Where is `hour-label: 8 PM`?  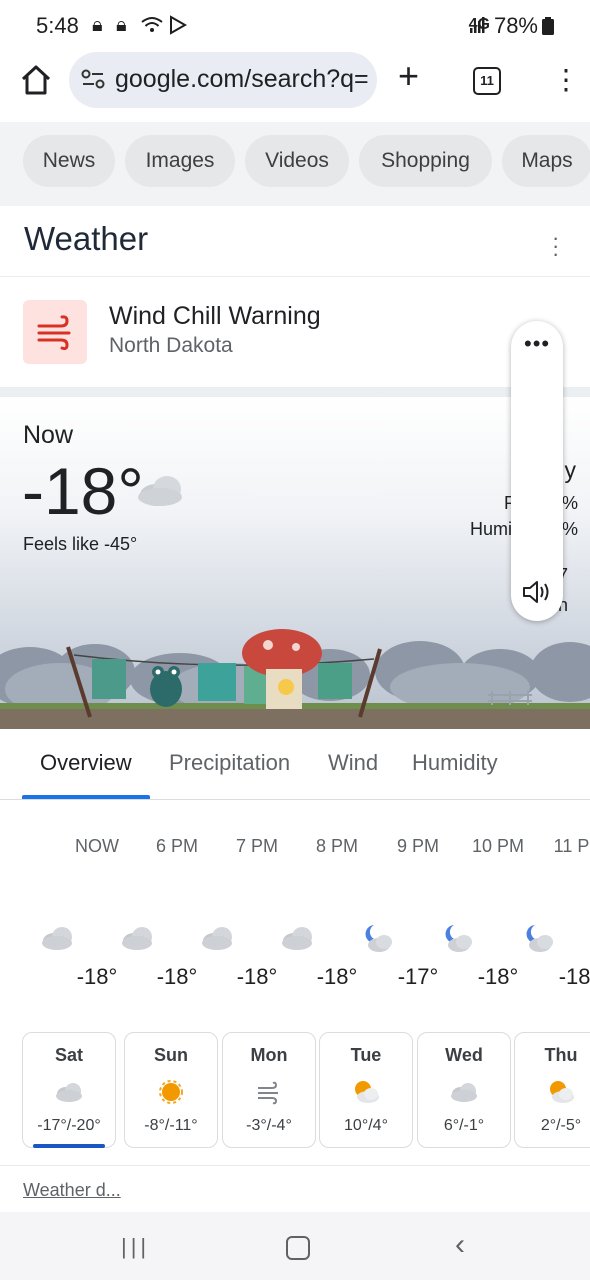
hour-label: 8 PM is located at coordinates (336, 846).